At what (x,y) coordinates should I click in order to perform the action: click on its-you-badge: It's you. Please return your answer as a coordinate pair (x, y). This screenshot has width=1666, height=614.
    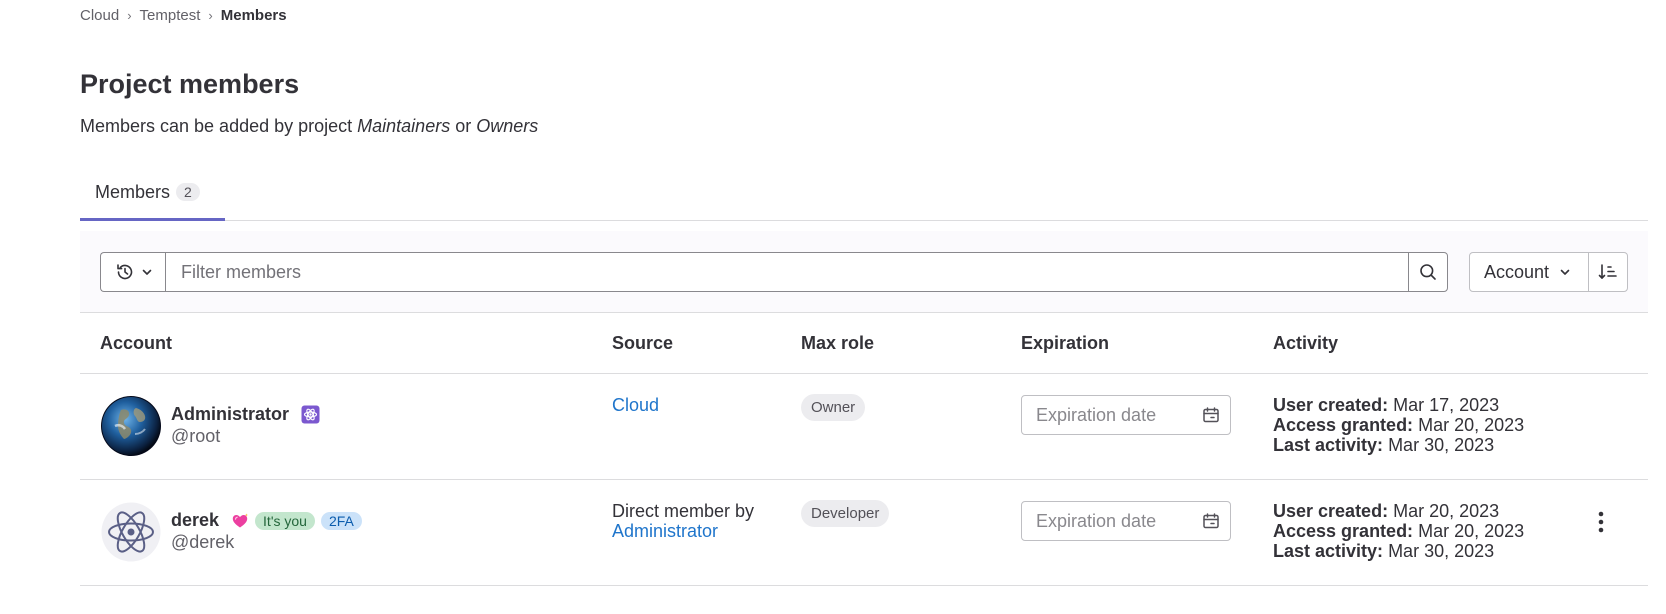
    Looking at the image, I should click on (285, 520).